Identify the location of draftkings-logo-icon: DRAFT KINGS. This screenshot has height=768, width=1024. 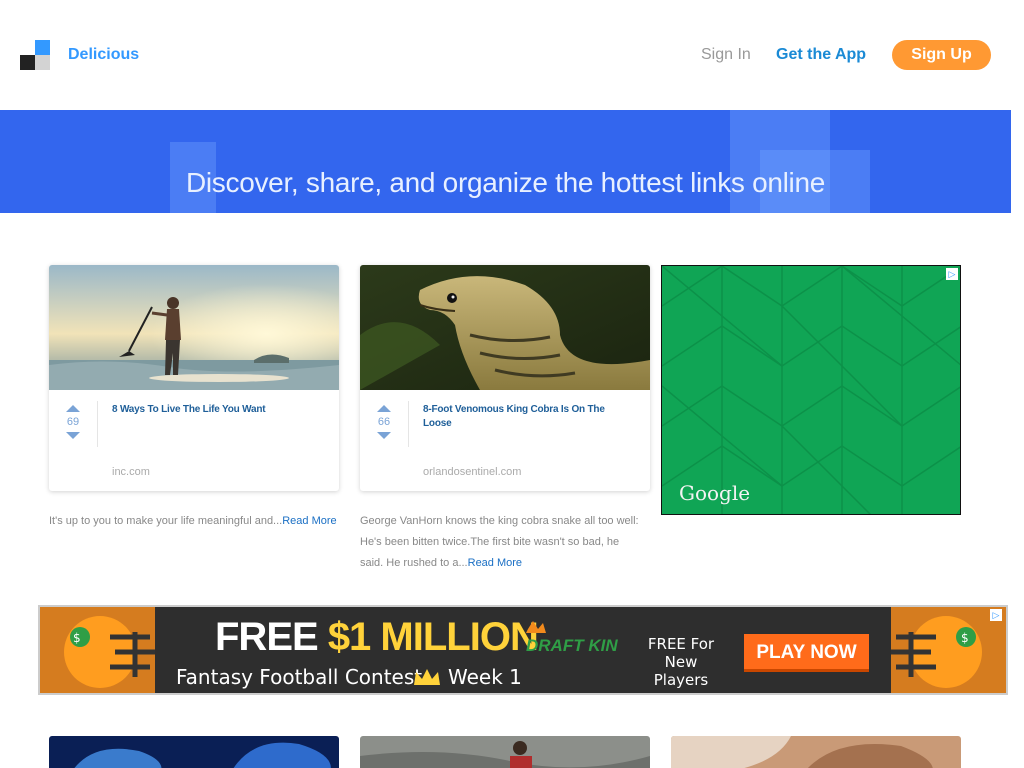
(572, 638).